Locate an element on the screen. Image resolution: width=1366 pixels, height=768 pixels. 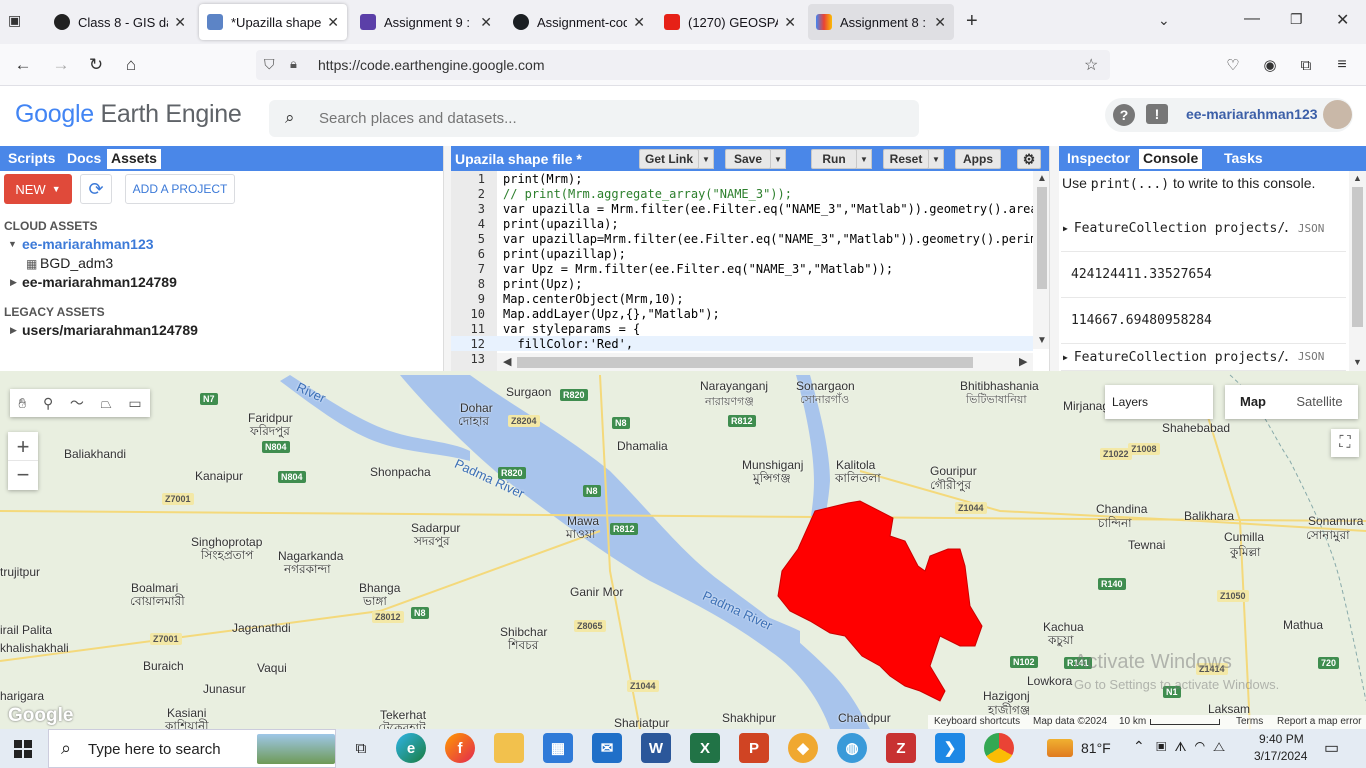
hand-icon: ✋︎ is located at coordinates (22, 403).